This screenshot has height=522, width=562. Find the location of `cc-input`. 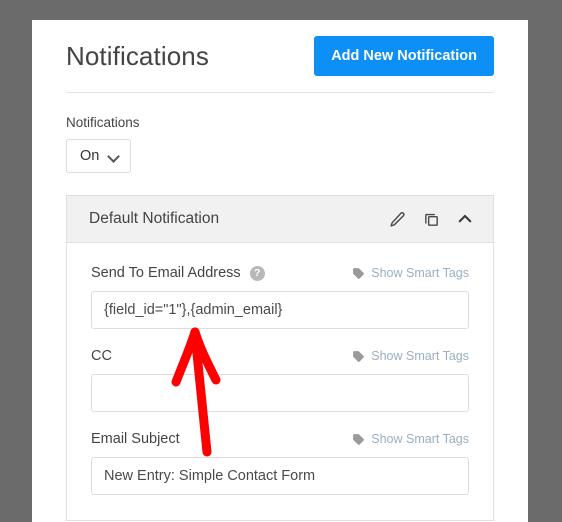

cc-input is located at coordinates (280, 393).